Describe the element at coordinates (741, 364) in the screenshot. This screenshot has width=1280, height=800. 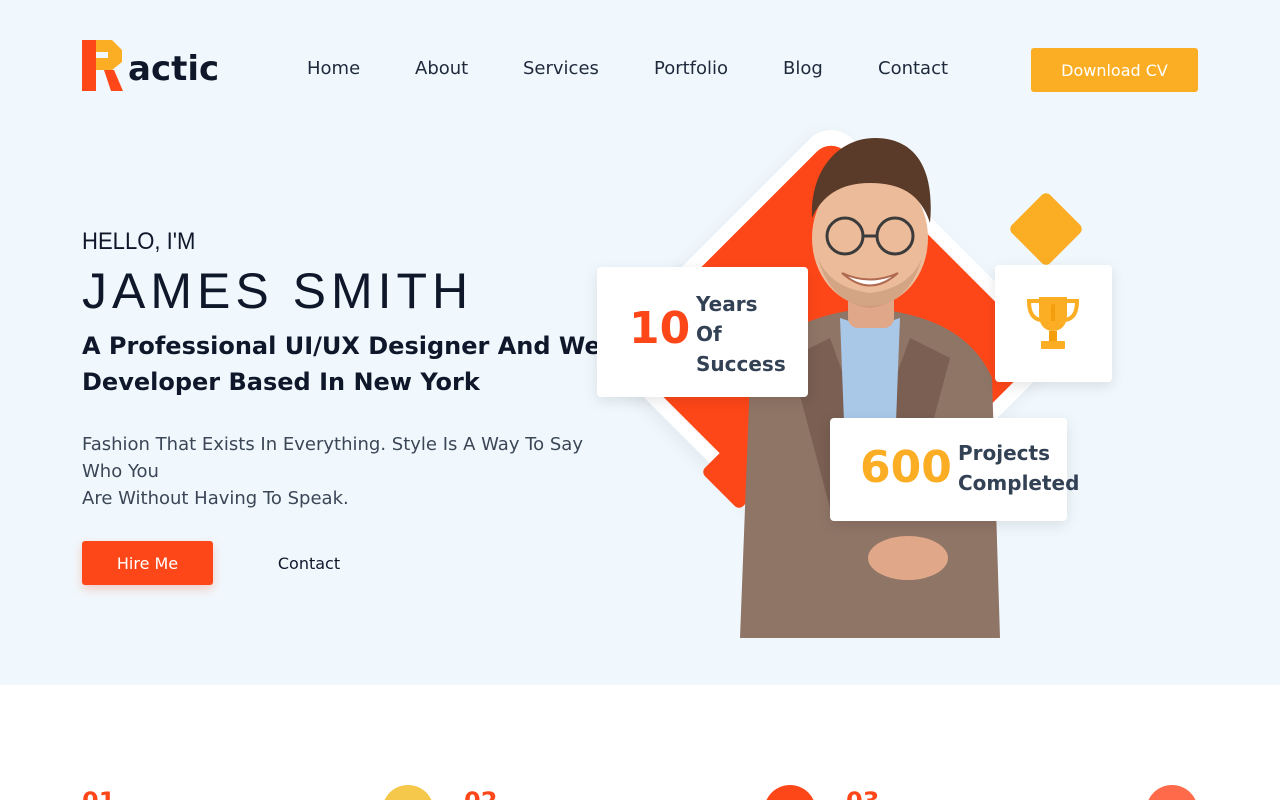
I see `years-label-line3: Success` at that location.